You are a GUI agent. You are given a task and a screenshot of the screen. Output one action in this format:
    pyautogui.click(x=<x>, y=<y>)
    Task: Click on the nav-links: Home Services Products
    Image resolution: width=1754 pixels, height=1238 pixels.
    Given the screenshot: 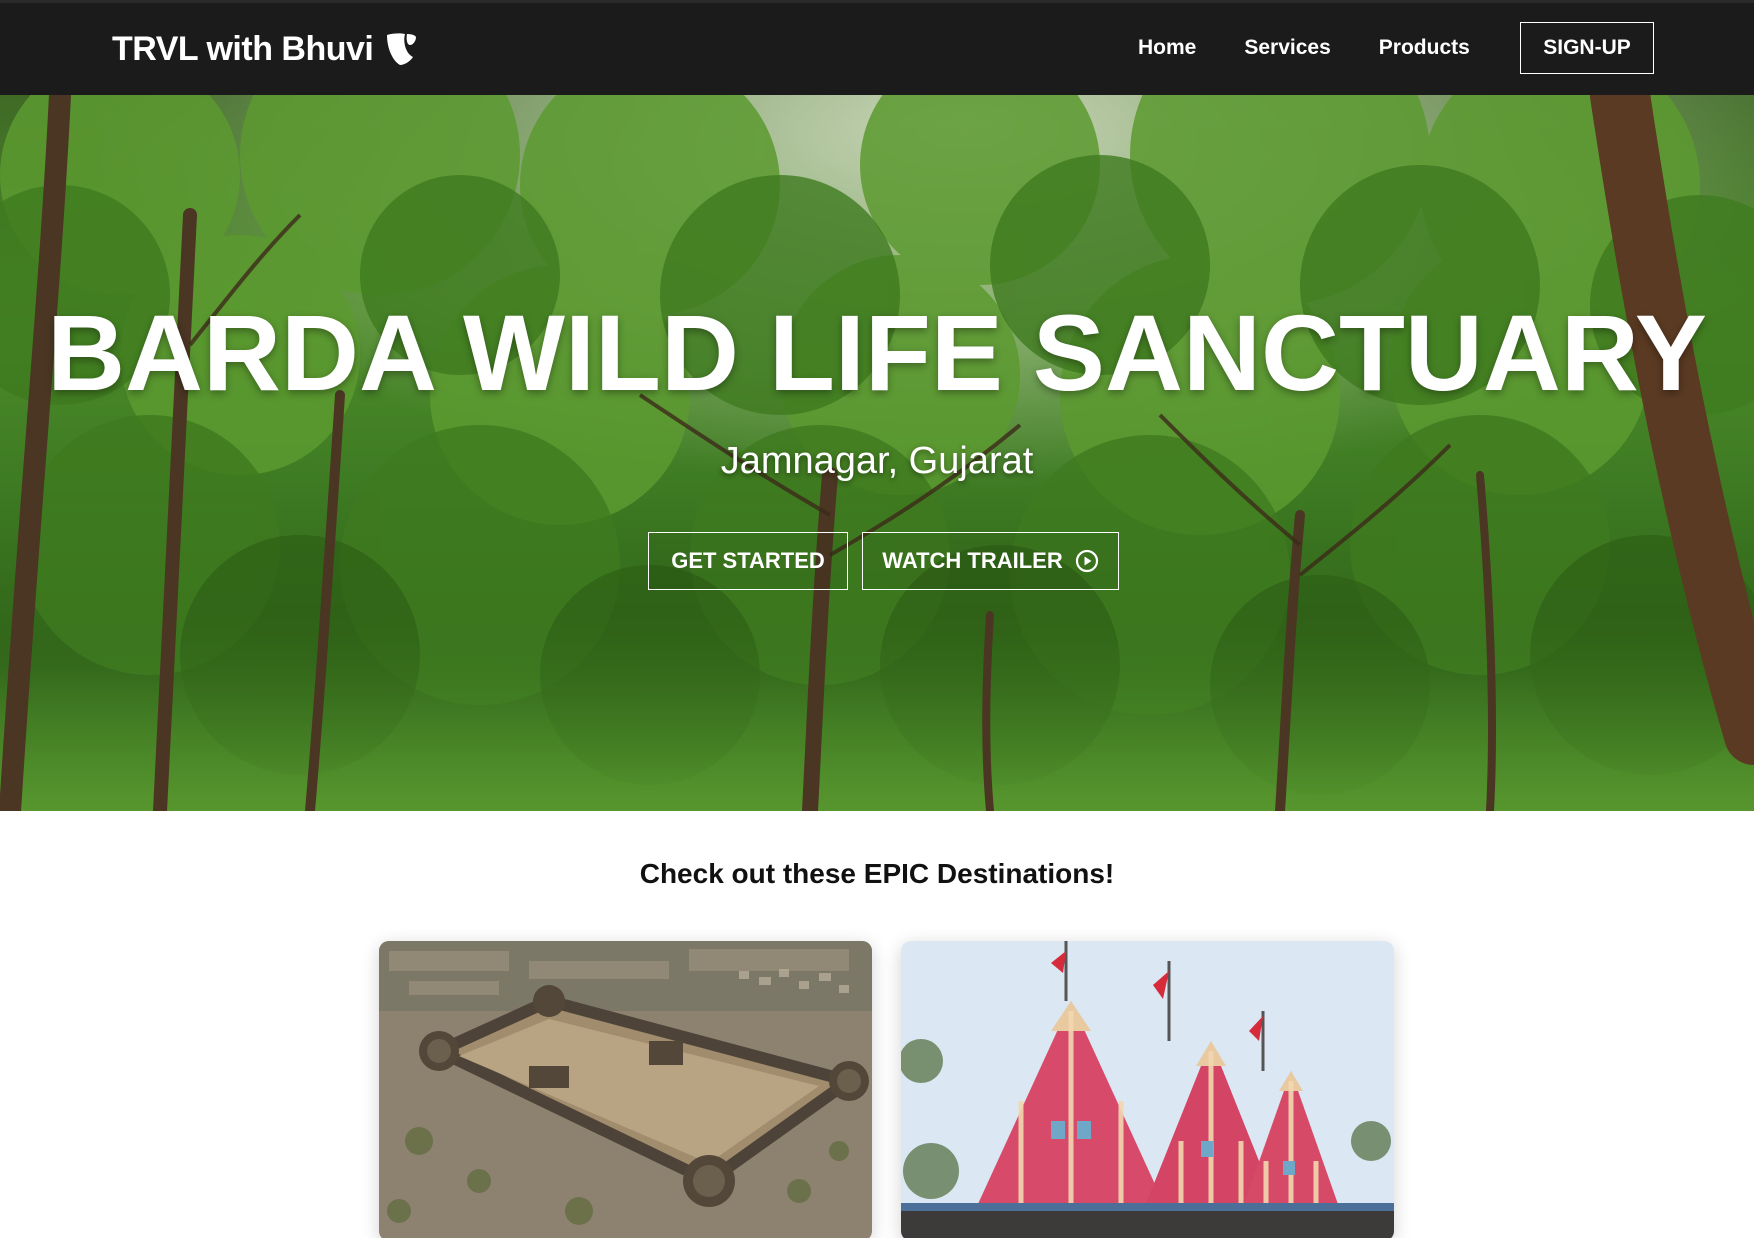 What is the action you would take?
    pyautogui.click(x=1304, y=48)
    